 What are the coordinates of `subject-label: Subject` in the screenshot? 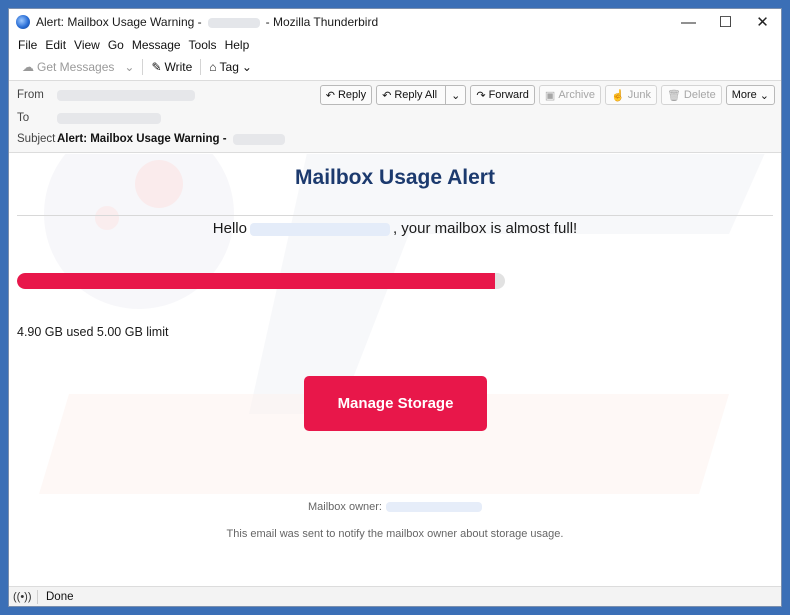 It's located at (36, 139).